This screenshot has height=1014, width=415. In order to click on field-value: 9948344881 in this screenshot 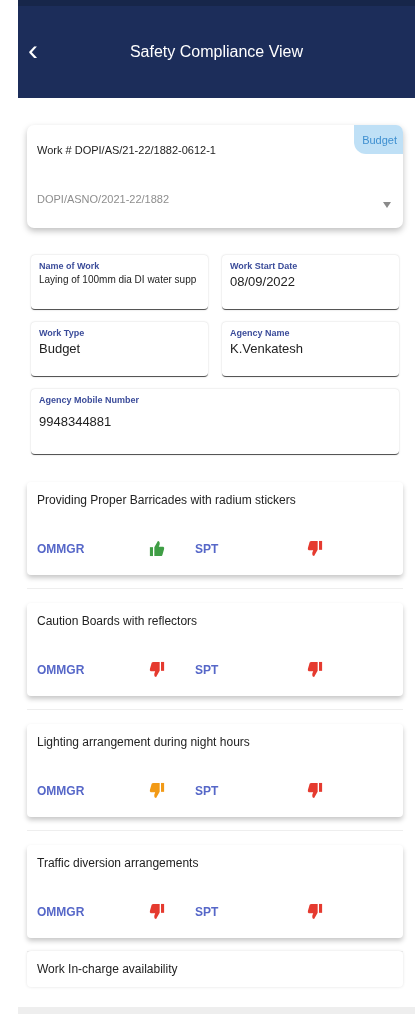, I will do `click(76, 421)`.